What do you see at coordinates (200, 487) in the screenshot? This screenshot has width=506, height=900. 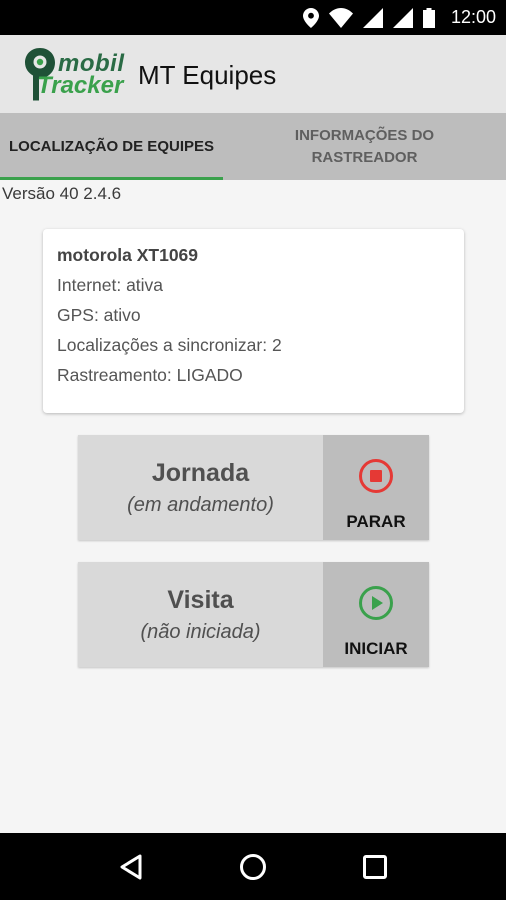 I see `jornada-info: Jornada (em andamento)` at bounding box center [200, 487].